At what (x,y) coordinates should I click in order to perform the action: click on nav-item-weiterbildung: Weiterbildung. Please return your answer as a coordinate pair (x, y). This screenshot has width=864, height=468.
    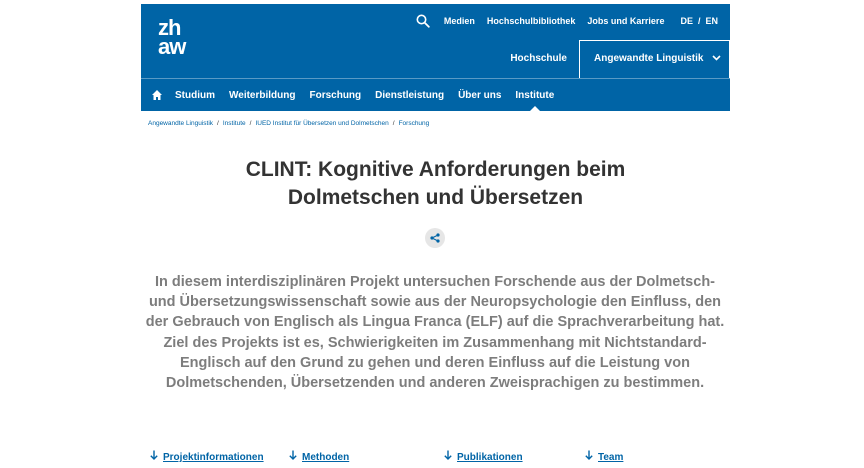
    Looking at the image, I should click on (262, 95).